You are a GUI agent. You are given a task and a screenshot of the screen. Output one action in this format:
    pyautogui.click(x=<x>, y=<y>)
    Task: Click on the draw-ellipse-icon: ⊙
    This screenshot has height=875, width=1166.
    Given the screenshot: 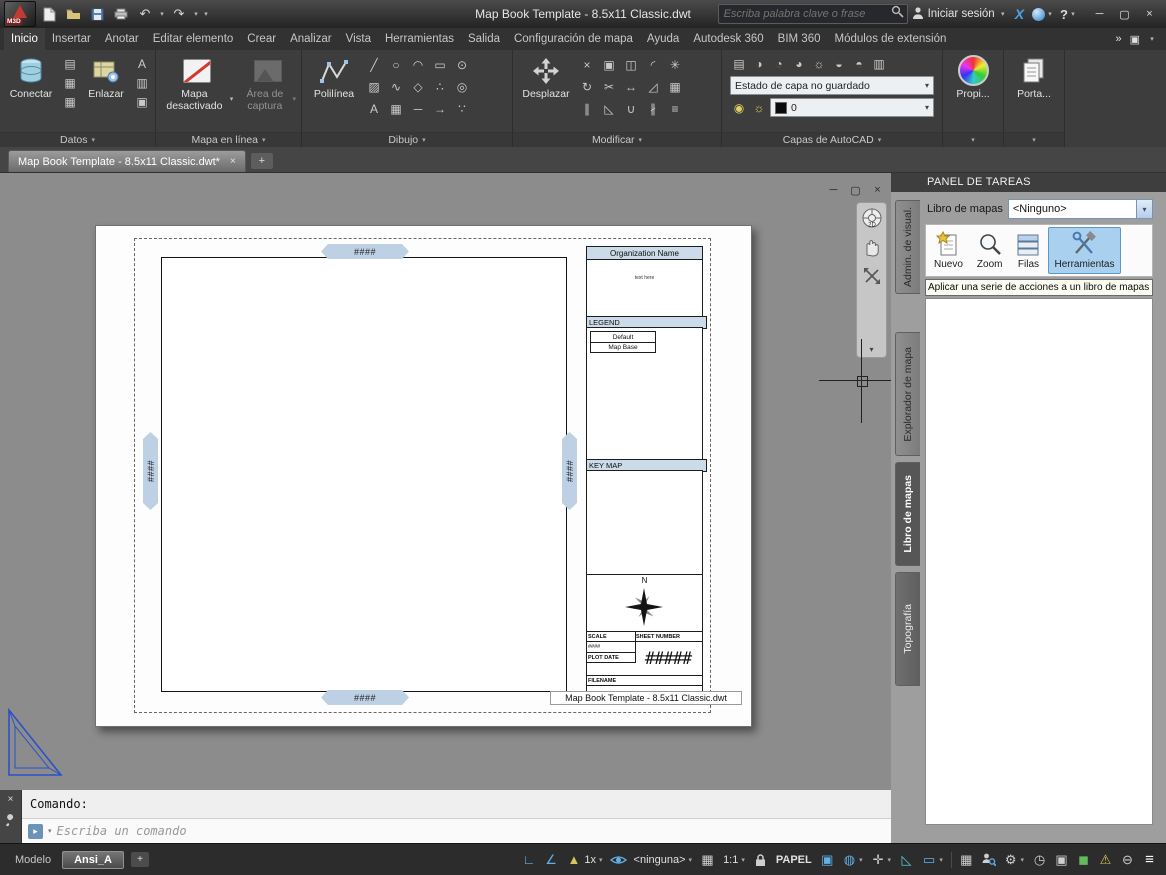 What is the action you would take?
    pyautogui.click(x=462, y=65)
    